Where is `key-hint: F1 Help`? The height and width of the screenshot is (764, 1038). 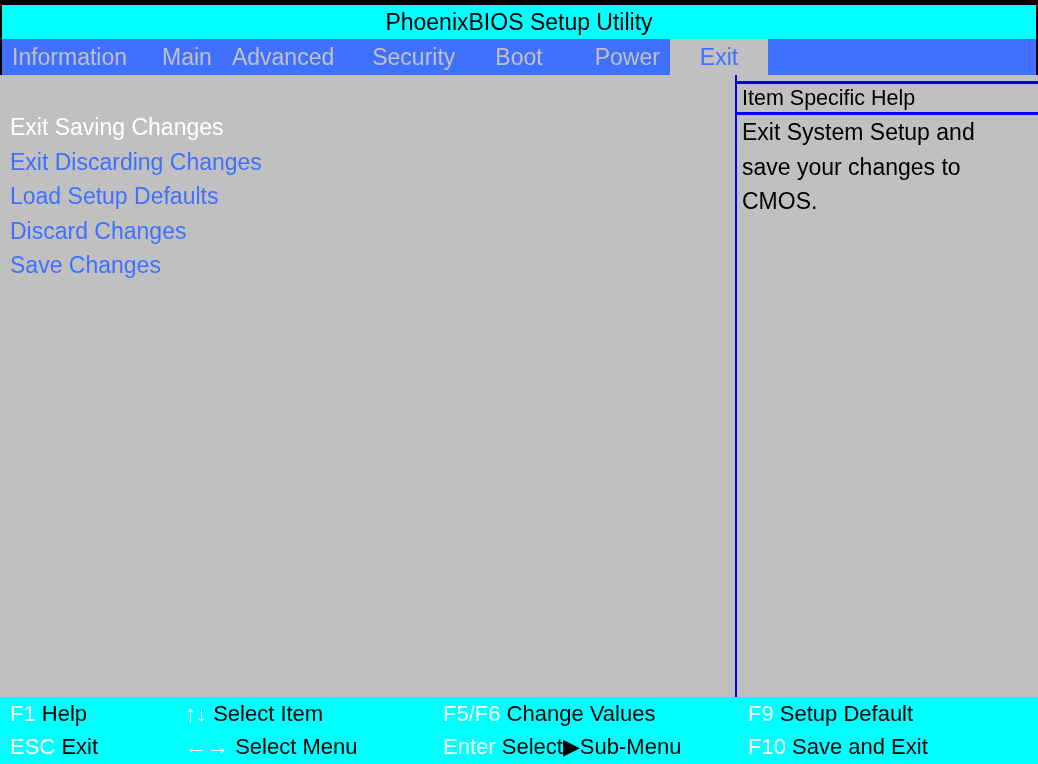
key-hint: F1 Help is located at coordinates (49, 714).